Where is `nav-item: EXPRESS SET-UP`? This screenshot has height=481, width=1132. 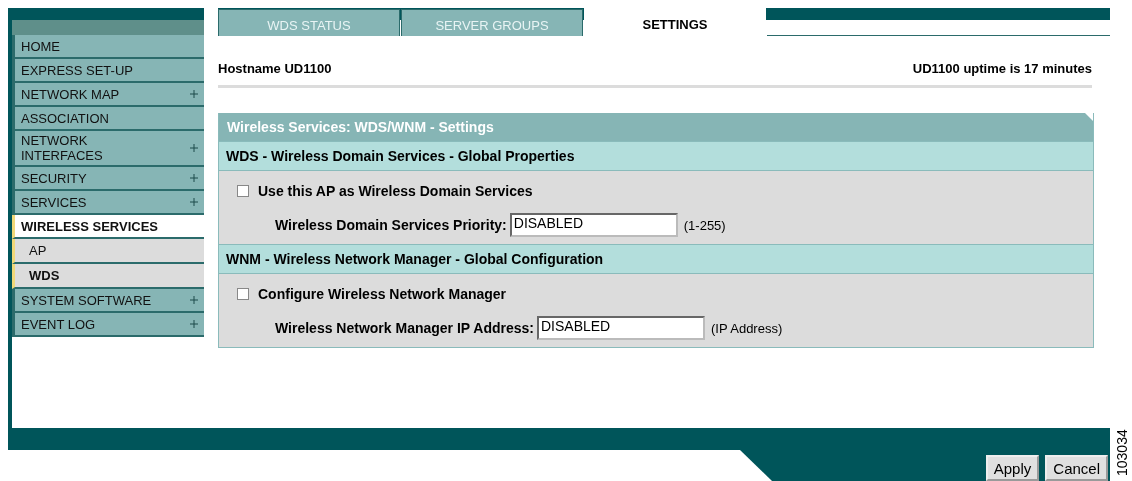
nav-item: EXPRESS SET-UP is located at coordinates (108, 71).